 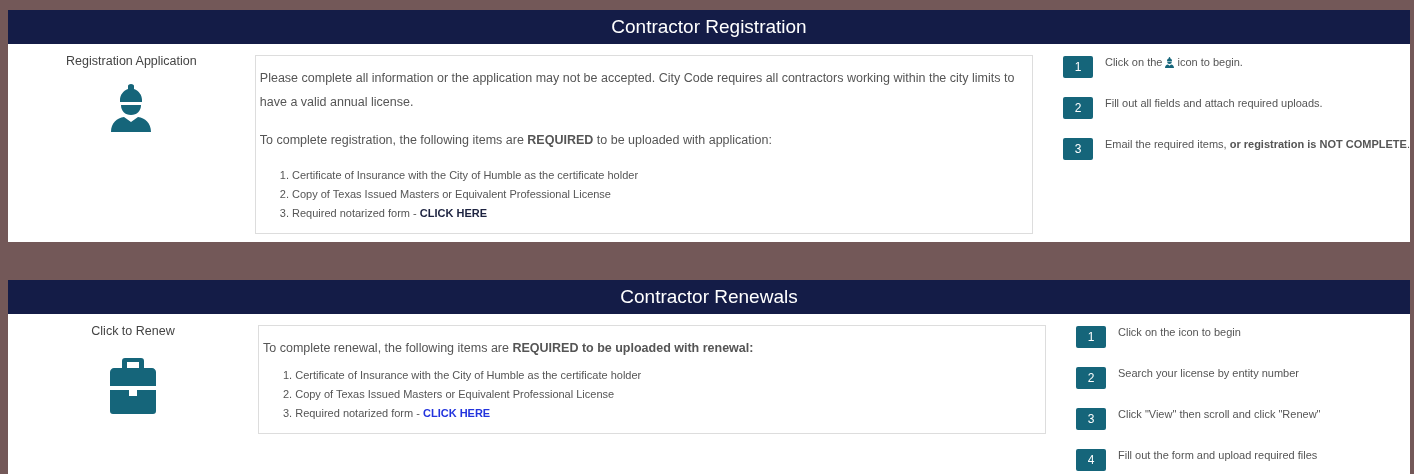 What do you see at coordinates (1208, 373) in the screenshot?
I see `step-text: Search your license by entity number` at bounding box center [1208, 373].